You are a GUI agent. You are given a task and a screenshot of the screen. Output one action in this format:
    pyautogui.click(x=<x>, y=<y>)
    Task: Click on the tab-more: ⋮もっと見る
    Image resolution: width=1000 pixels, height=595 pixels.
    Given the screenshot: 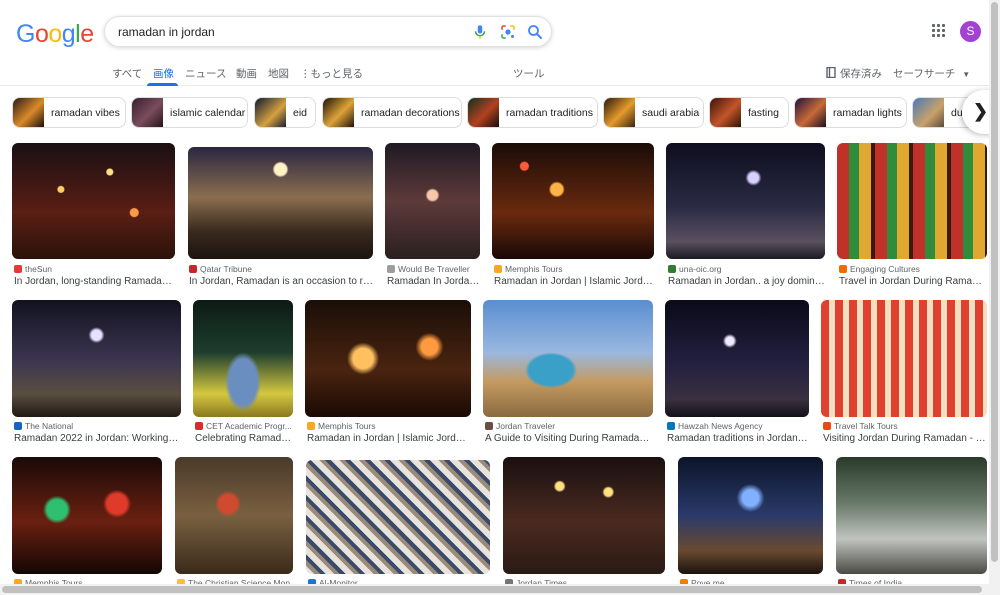 What is the action you would take?
    pyautogui.click(x=331, y=73)
    